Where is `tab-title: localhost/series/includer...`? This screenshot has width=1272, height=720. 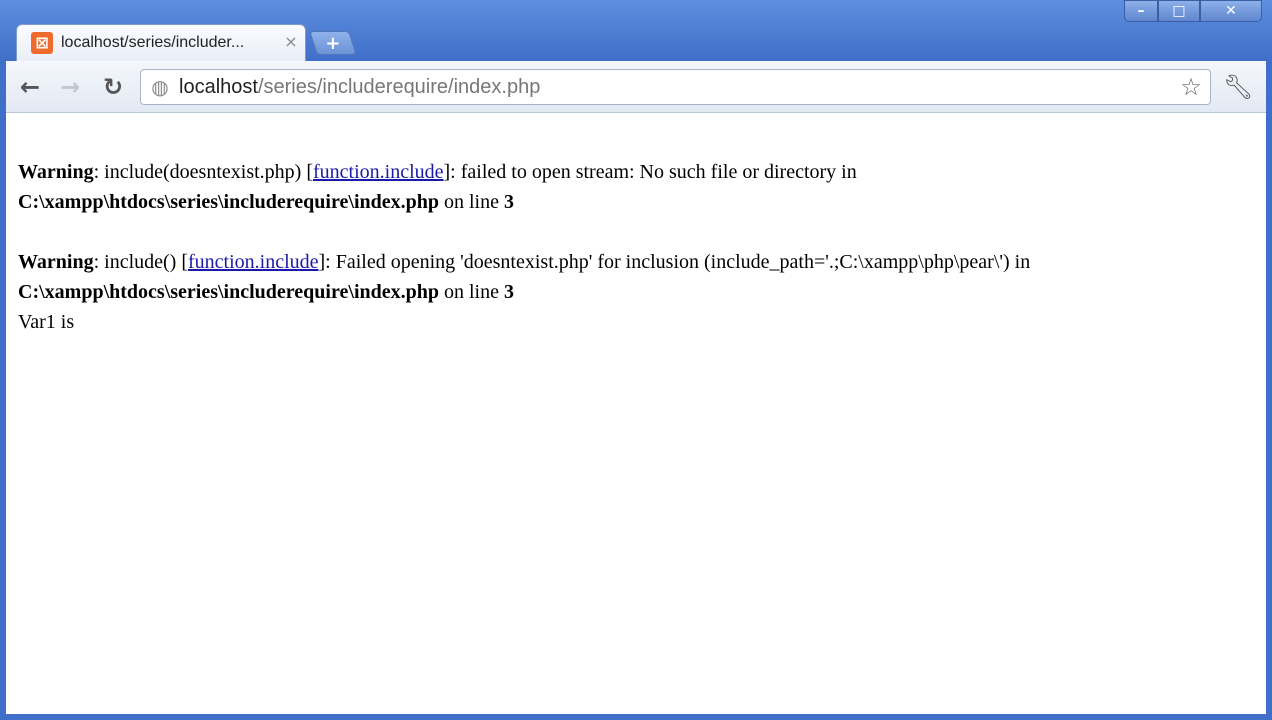 tab-title: localhost/series/includer... is located at coordinates (153, 42).